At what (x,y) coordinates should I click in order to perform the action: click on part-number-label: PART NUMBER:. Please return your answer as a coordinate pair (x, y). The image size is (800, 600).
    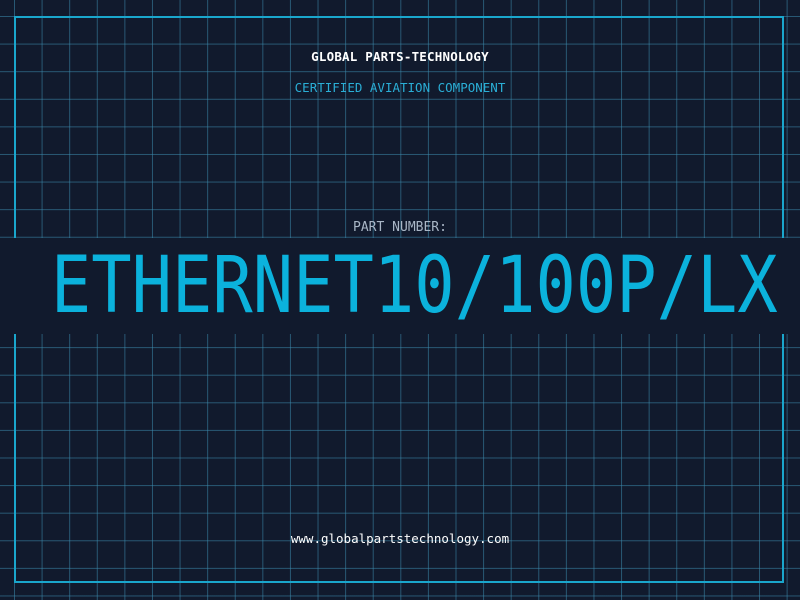
    Looking at the image, I should click on (400, 227).